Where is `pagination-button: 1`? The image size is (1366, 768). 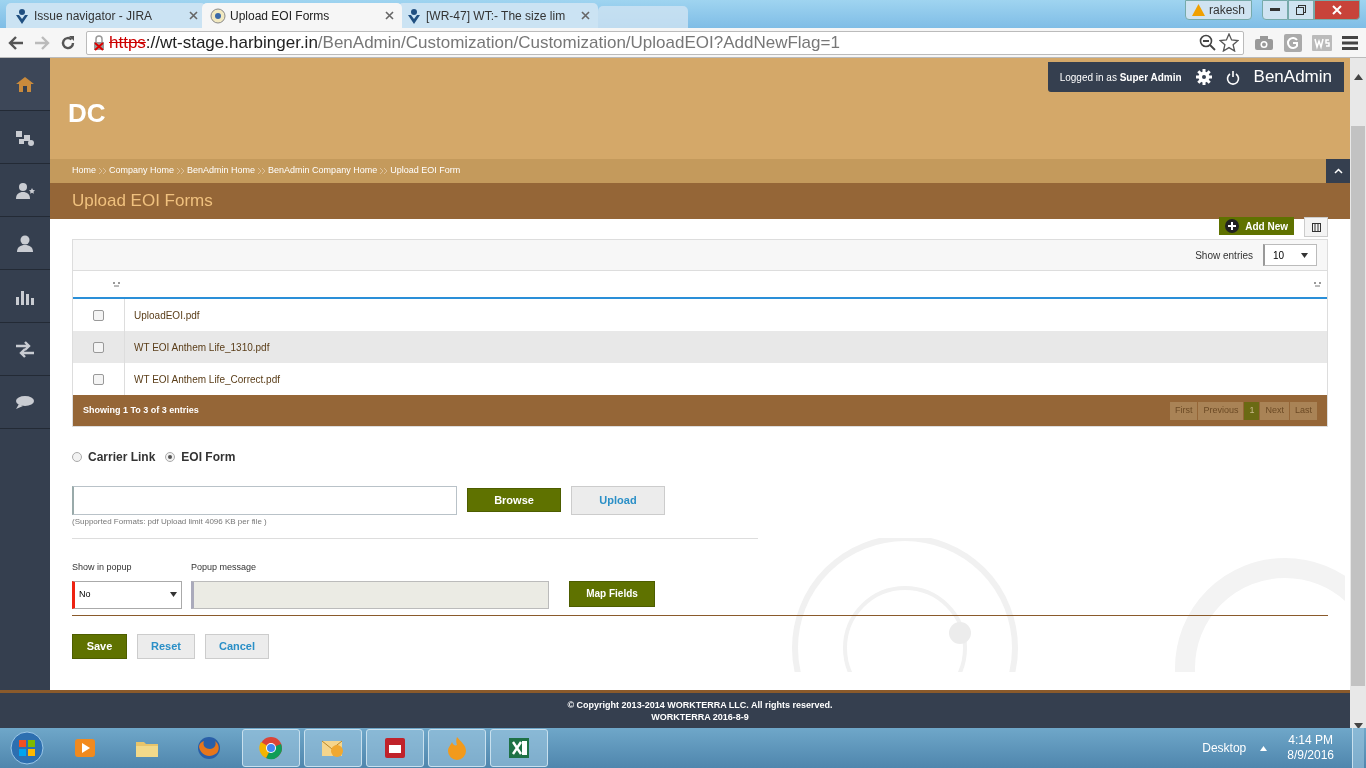 pagination-button: 1 is located at coordinates (1252, 410).